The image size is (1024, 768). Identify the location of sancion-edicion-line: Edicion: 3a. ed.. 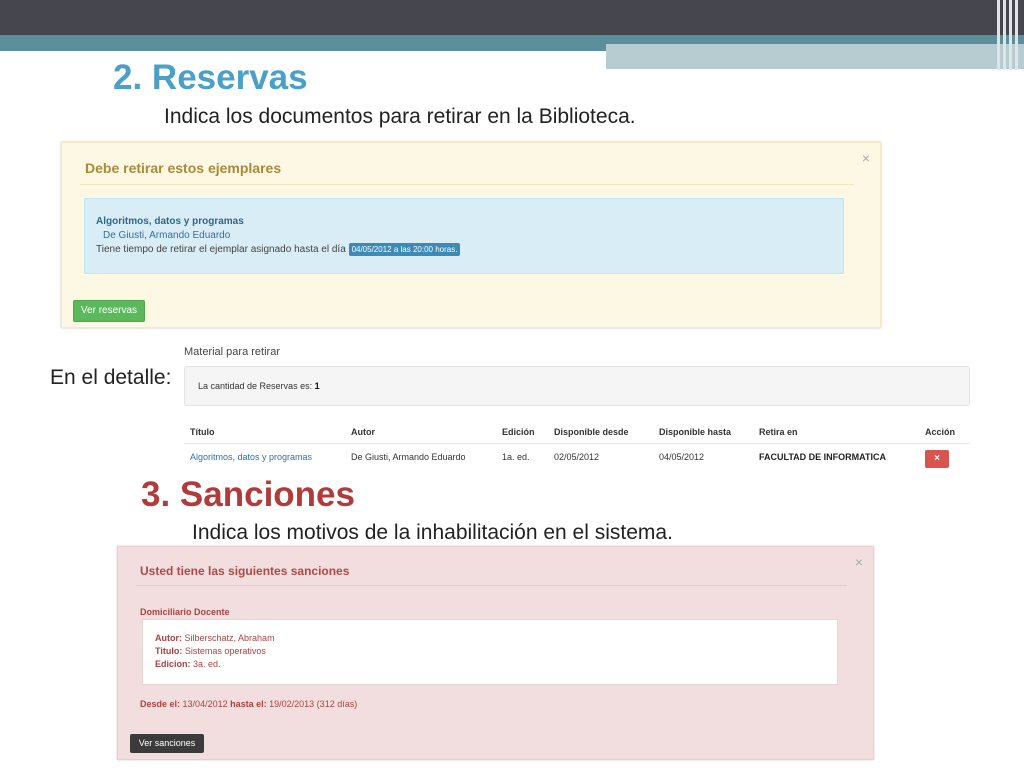
(188, 664).